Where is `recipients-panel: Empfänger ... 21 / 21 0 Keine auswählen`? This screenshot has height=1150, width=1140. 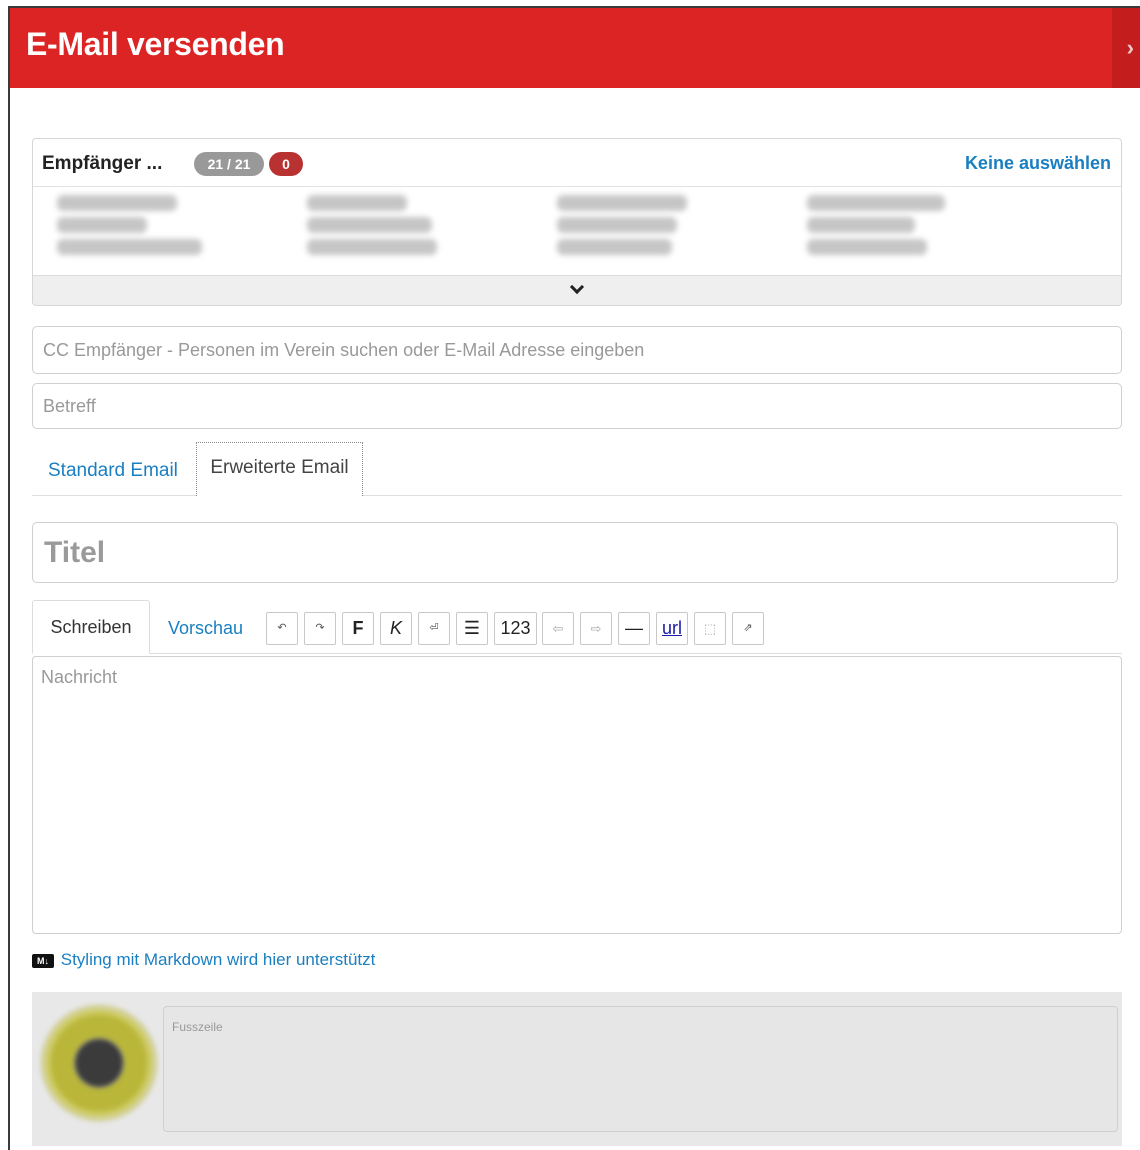
recipients-panel: Empfänger ... 21 / 21 0 Keine auswählen is located at coordinates (577, 222).